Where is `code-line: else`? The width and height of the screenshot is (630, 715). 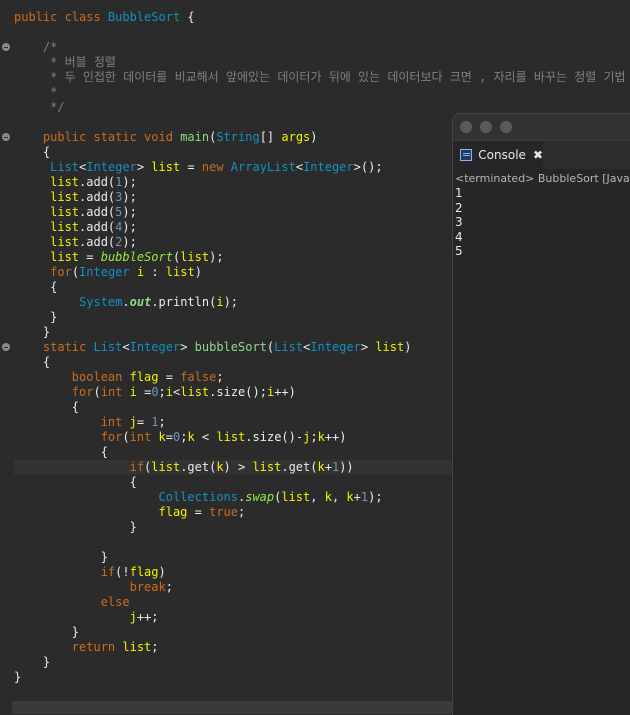 code-line: else is located at coordinates (115, 602).